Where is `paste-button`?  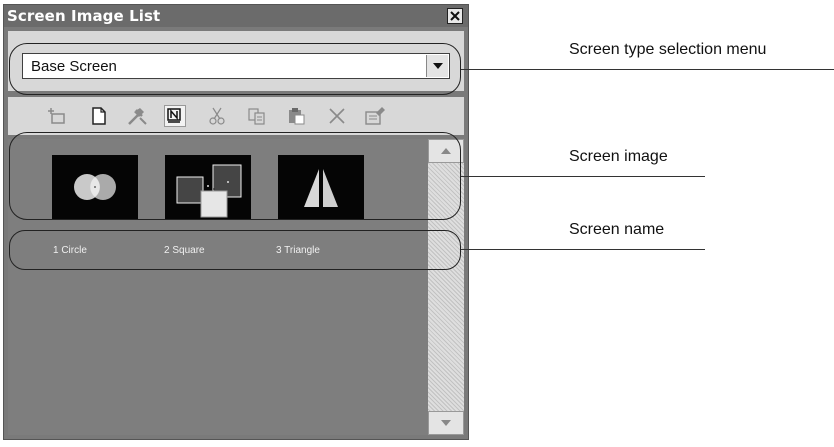 paste-button is located at coordinates (297, 116).